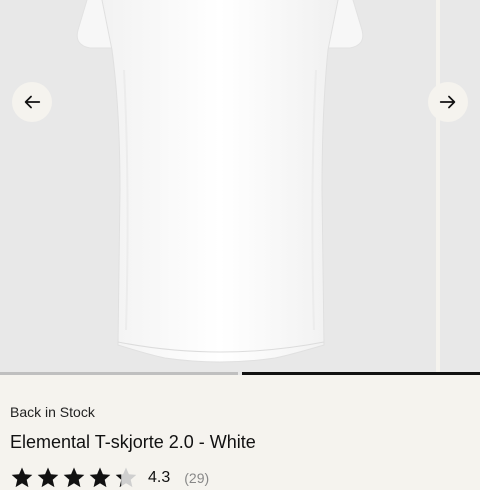 This screenshot has height=490, width=480. Describe the element at coordinates (52, 412) in the screenshot. I see `stock-status: Back in Stock` at that location.